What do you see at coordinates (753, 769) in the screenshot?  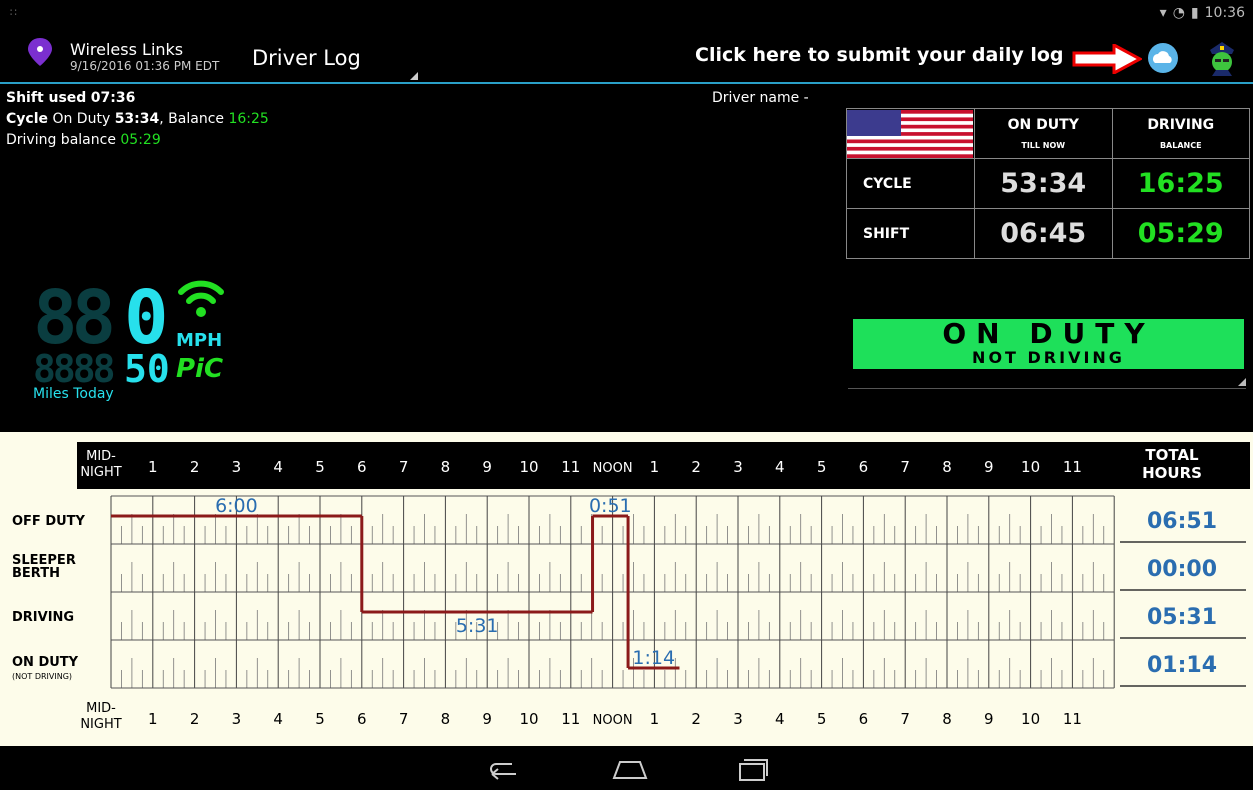 I see `recents-icon` at bounding box center [753, 769].